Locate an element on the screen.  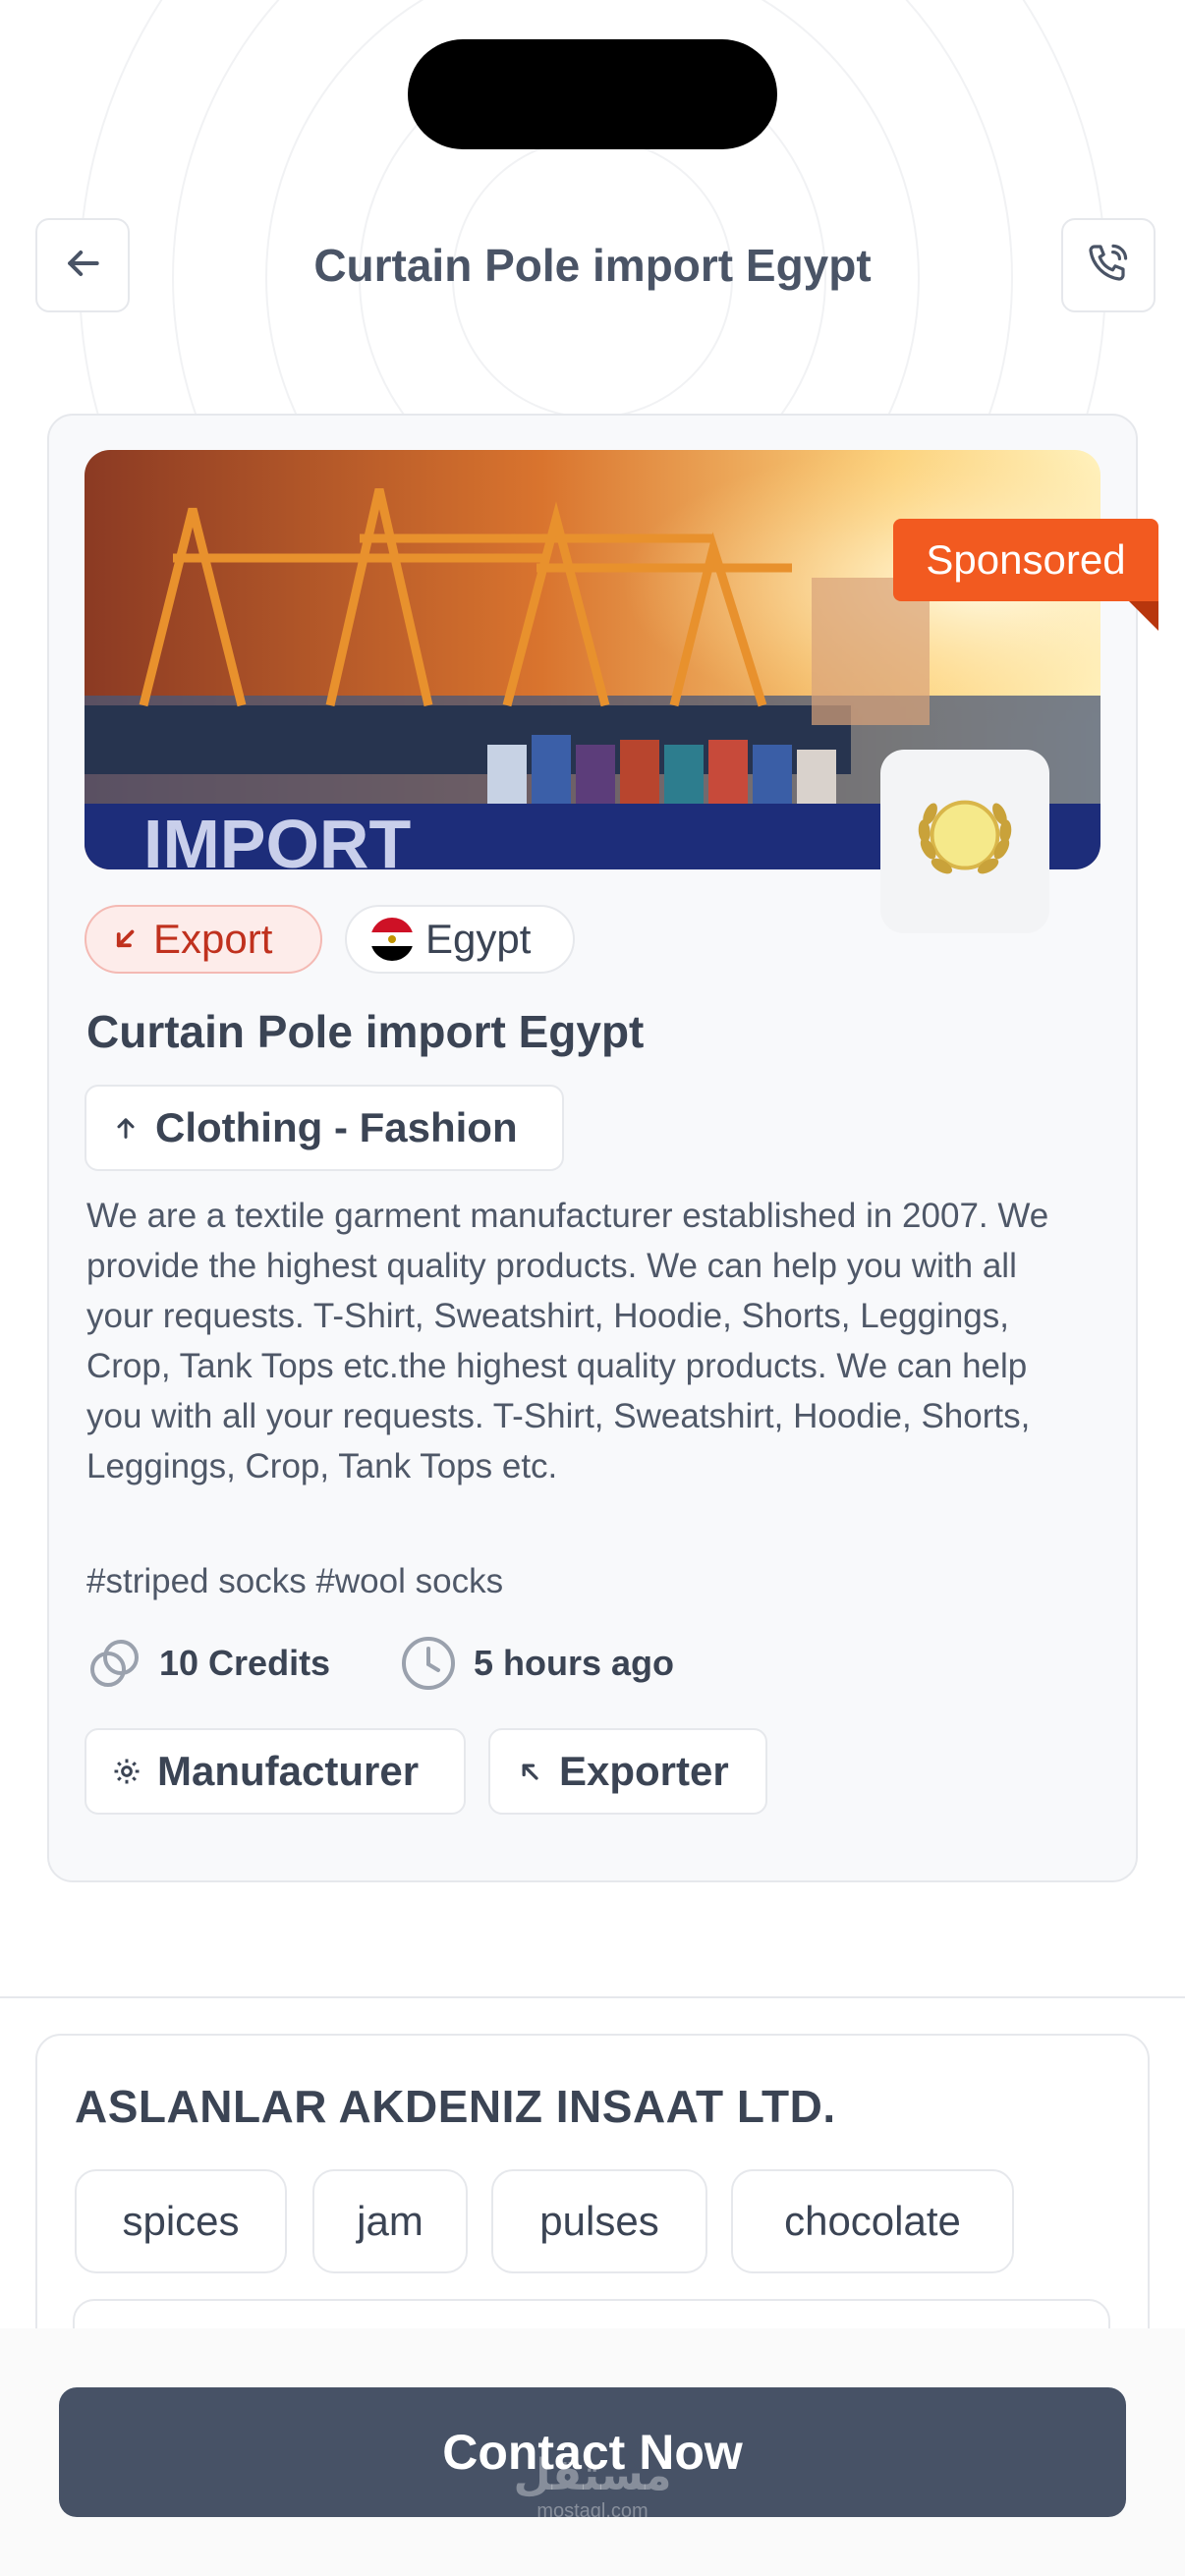
laurel-wreath-icon is located at coordinates (965, 841).